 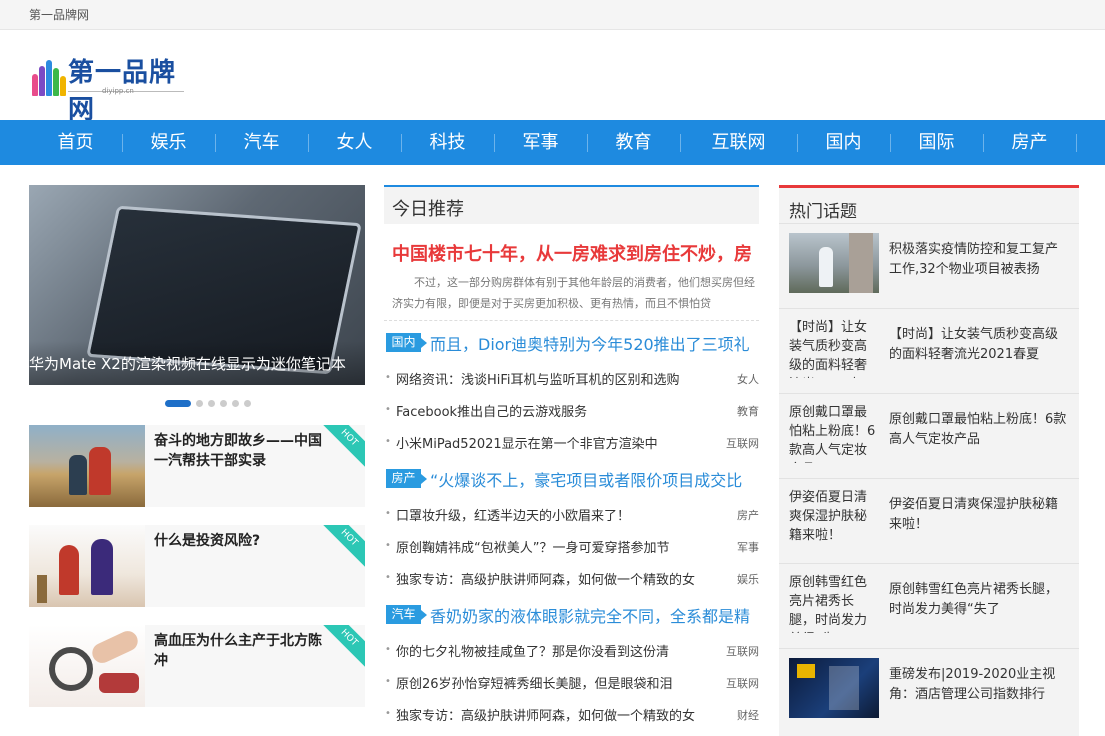 What do you see at coordinates (979, 515) in the screenshot?
I see `hot-topic-text: 伊姿佰夏日清爽保湿护肤秘籍来啦！` at bounding box center [979, 515].